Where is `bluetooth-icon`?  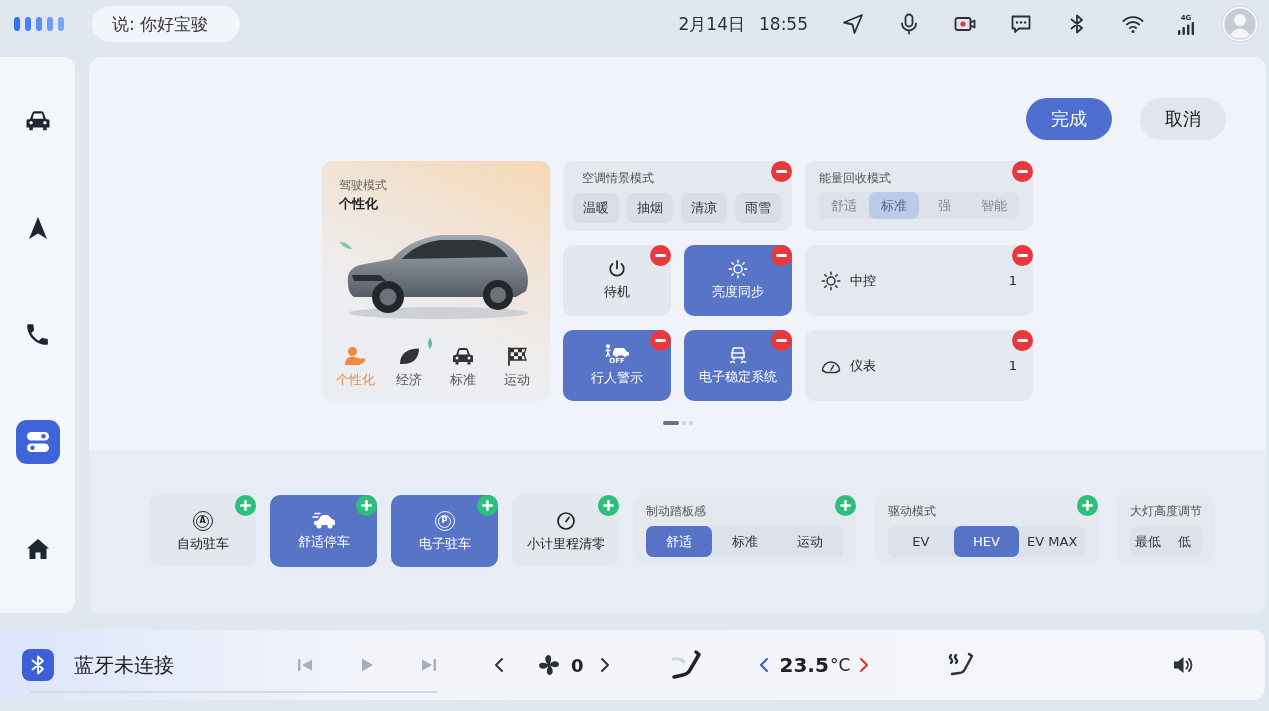
bluetooth-icon is located at coordinates (38, 665).